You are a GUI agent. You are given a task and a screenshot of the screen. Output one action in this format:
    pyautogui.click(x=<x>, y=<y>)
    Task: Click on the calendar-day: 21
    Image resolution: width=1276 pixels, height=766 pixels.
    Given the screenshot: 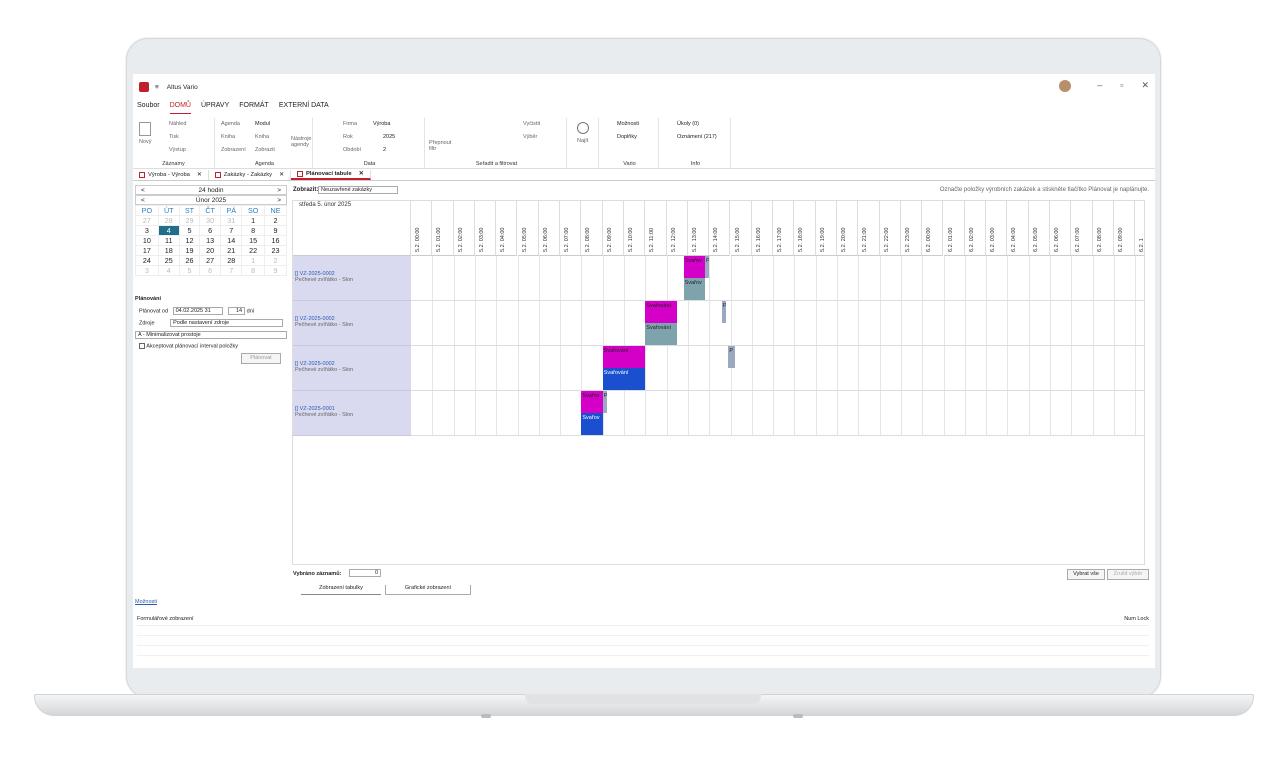 What is the action you would take?
    pyautogui.click(x=231, y=250)
    